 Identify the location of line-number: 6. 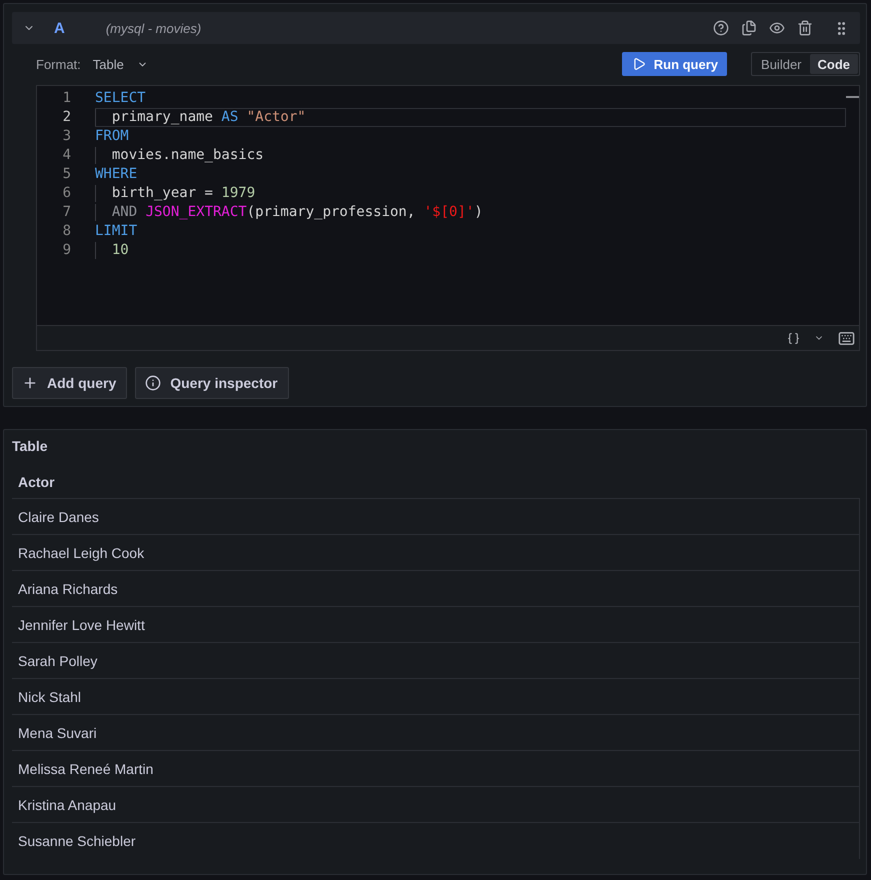
(67, 193).